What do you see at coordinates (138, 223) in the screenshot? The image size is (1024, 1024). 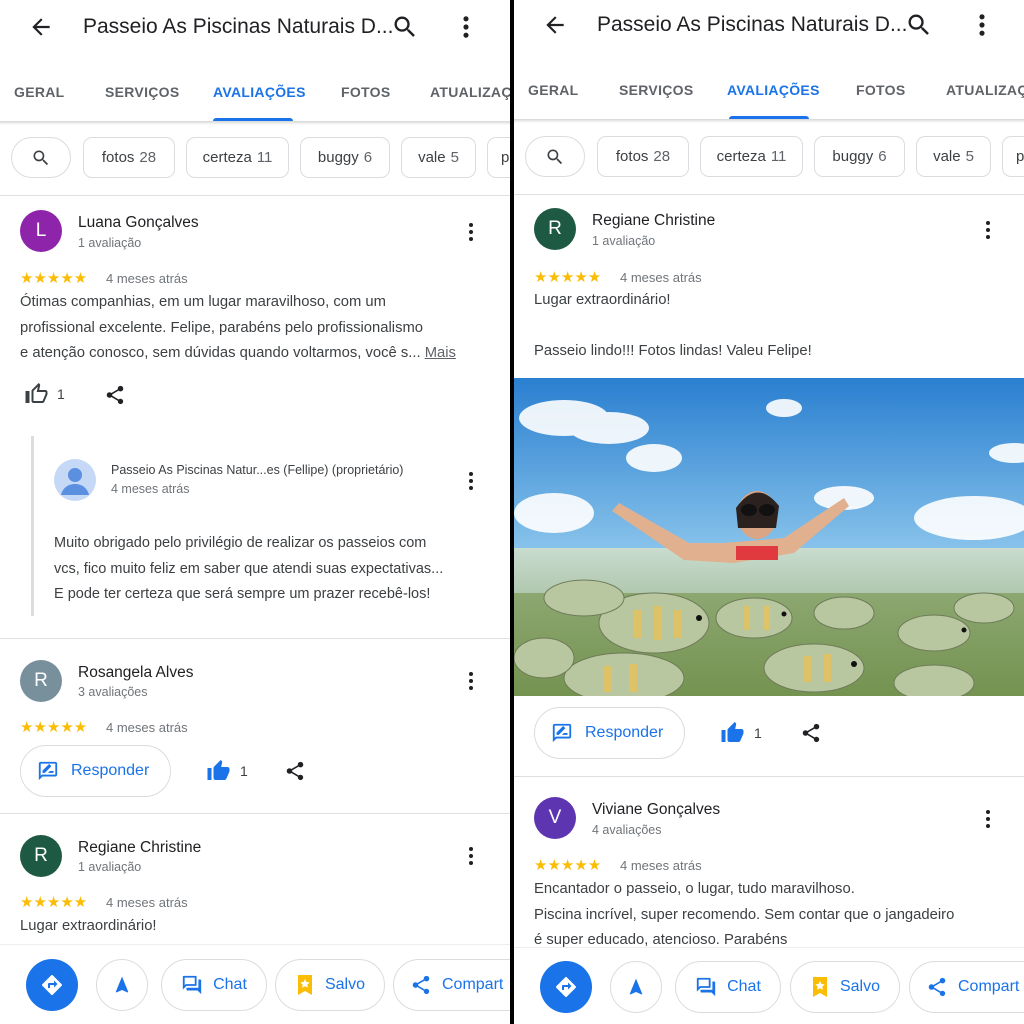 I see `reviewer-name: Luana Gonçalves` at bounding box center [138, 223].